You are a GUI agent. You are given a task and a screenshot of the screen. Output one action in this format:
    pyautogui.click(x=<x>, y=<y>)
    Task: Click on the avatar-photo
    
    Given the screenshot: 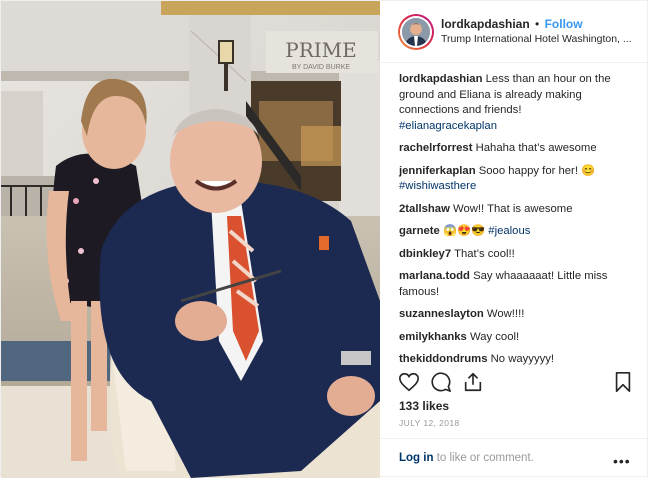 What is the action you would take?
    pyautogui.click(x=416, y=31)
    